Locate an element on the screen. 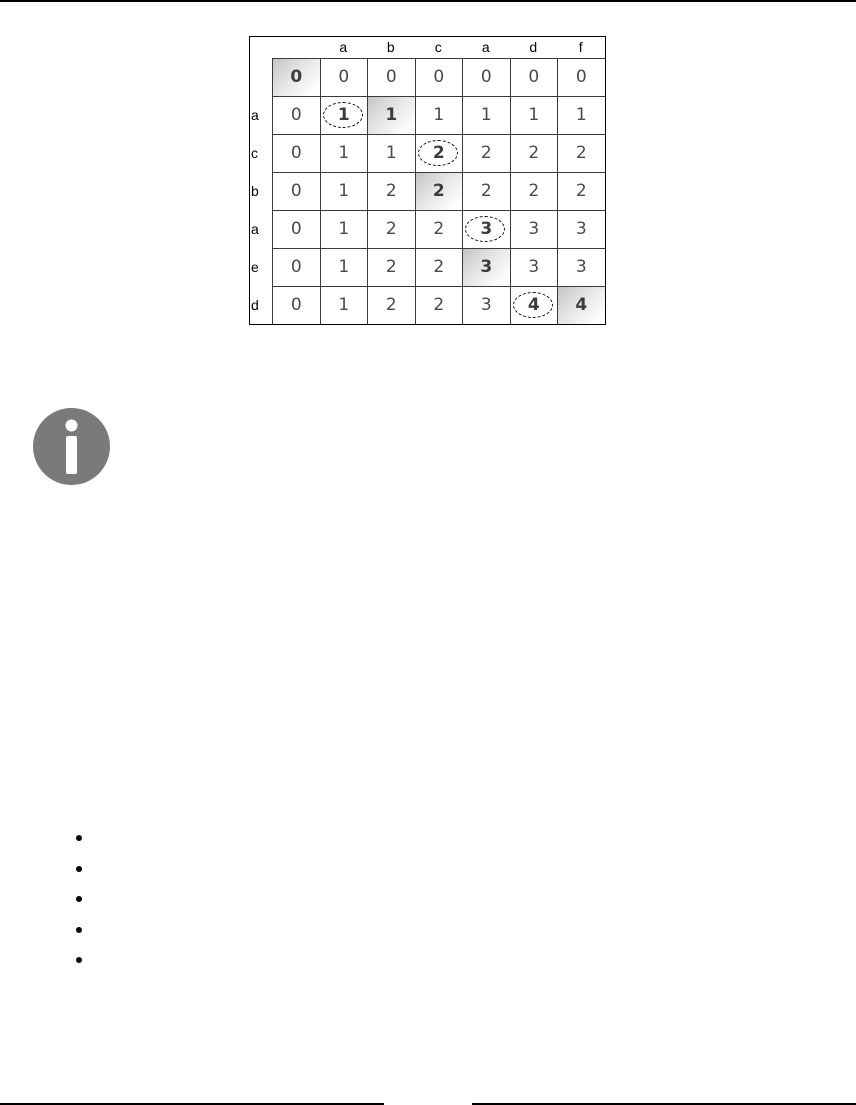 This screenshot has height=1105, width=856. row-header: e is located at coordinates (255, 267).